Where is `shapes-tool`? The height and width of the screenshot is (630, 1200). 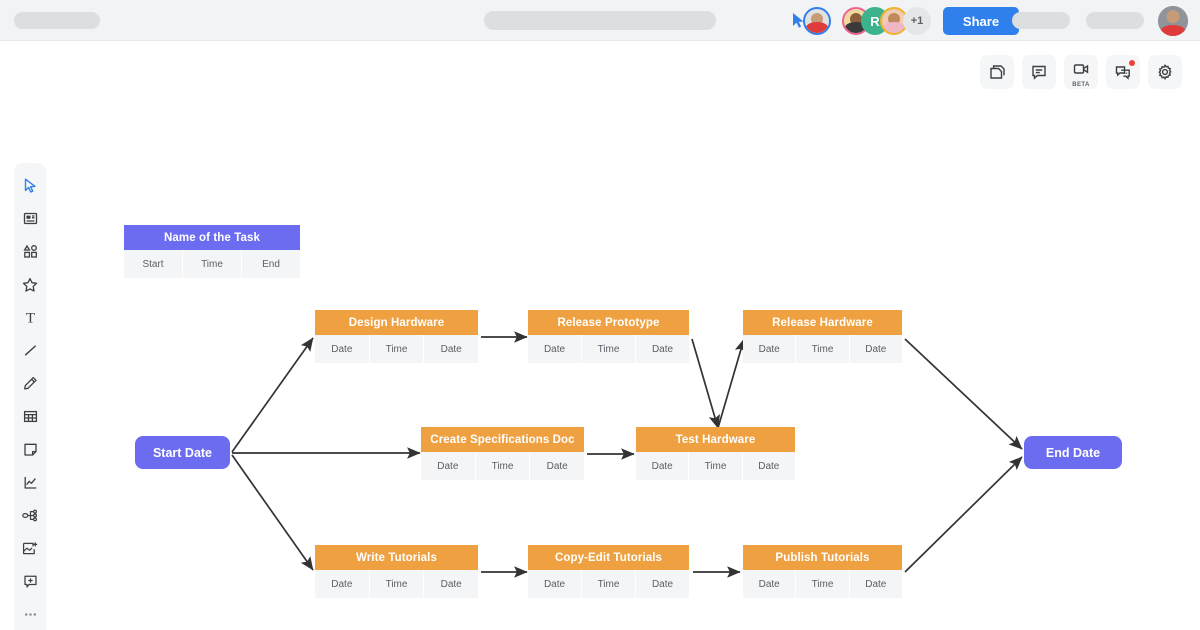
shapes-tool is located at coordinates (30, 251).